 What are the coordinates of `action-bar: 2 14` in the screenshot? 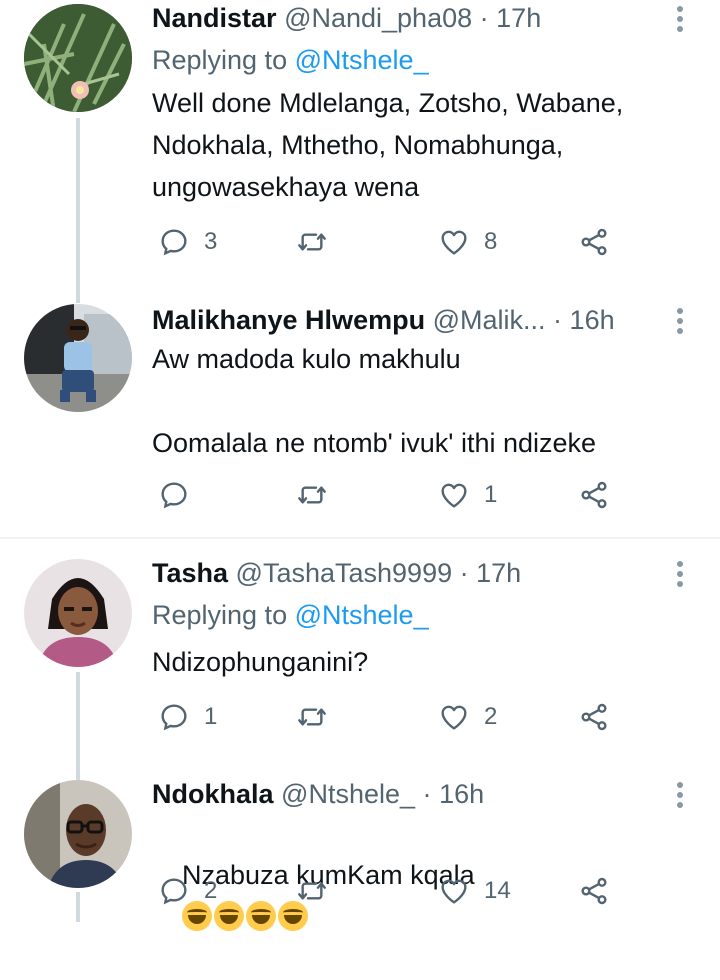 It's located at (387, 891).